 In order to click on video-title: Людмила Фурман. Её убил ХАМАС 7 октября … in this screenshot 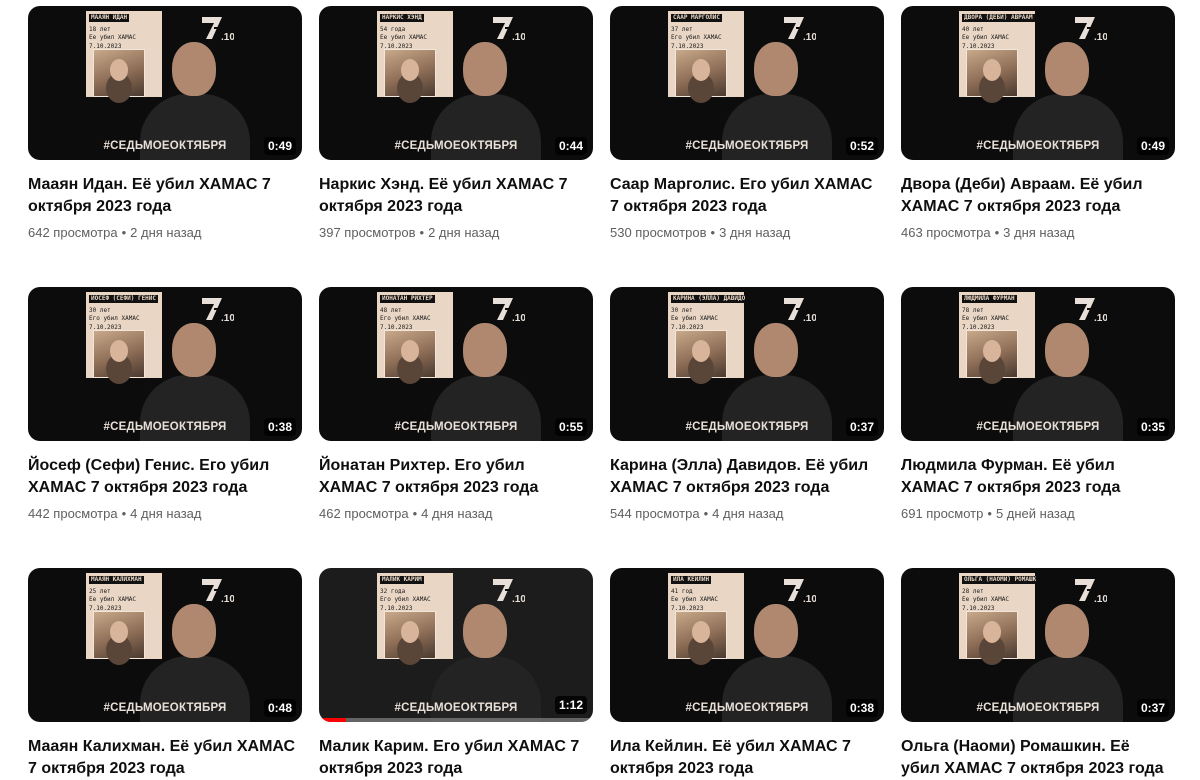, I will do `click(1035, 477)`.